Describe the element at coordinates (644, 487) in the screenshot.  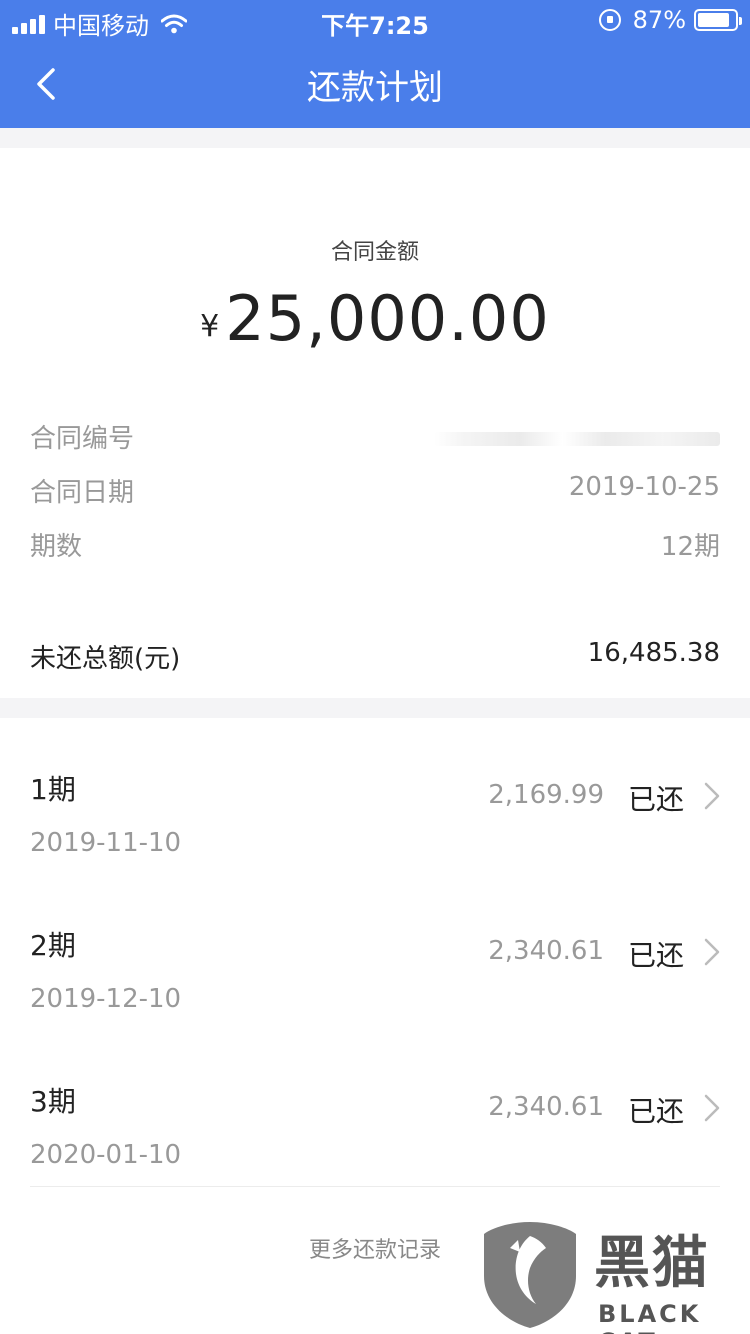
I see `contract-date-value: 2019-10-25` at that location.